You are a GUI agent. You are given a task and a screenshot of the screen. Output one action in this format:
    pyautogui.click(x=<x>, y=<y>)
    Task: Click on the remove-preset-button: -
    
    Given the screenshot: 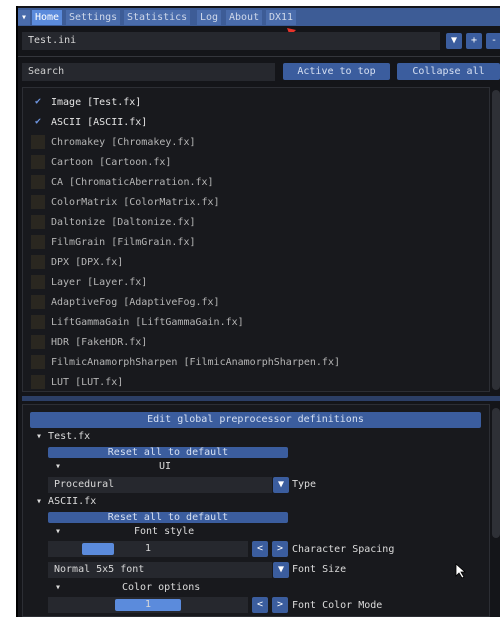 What is the action you would take?
    pyautogui.click(x=493, y=41)
    